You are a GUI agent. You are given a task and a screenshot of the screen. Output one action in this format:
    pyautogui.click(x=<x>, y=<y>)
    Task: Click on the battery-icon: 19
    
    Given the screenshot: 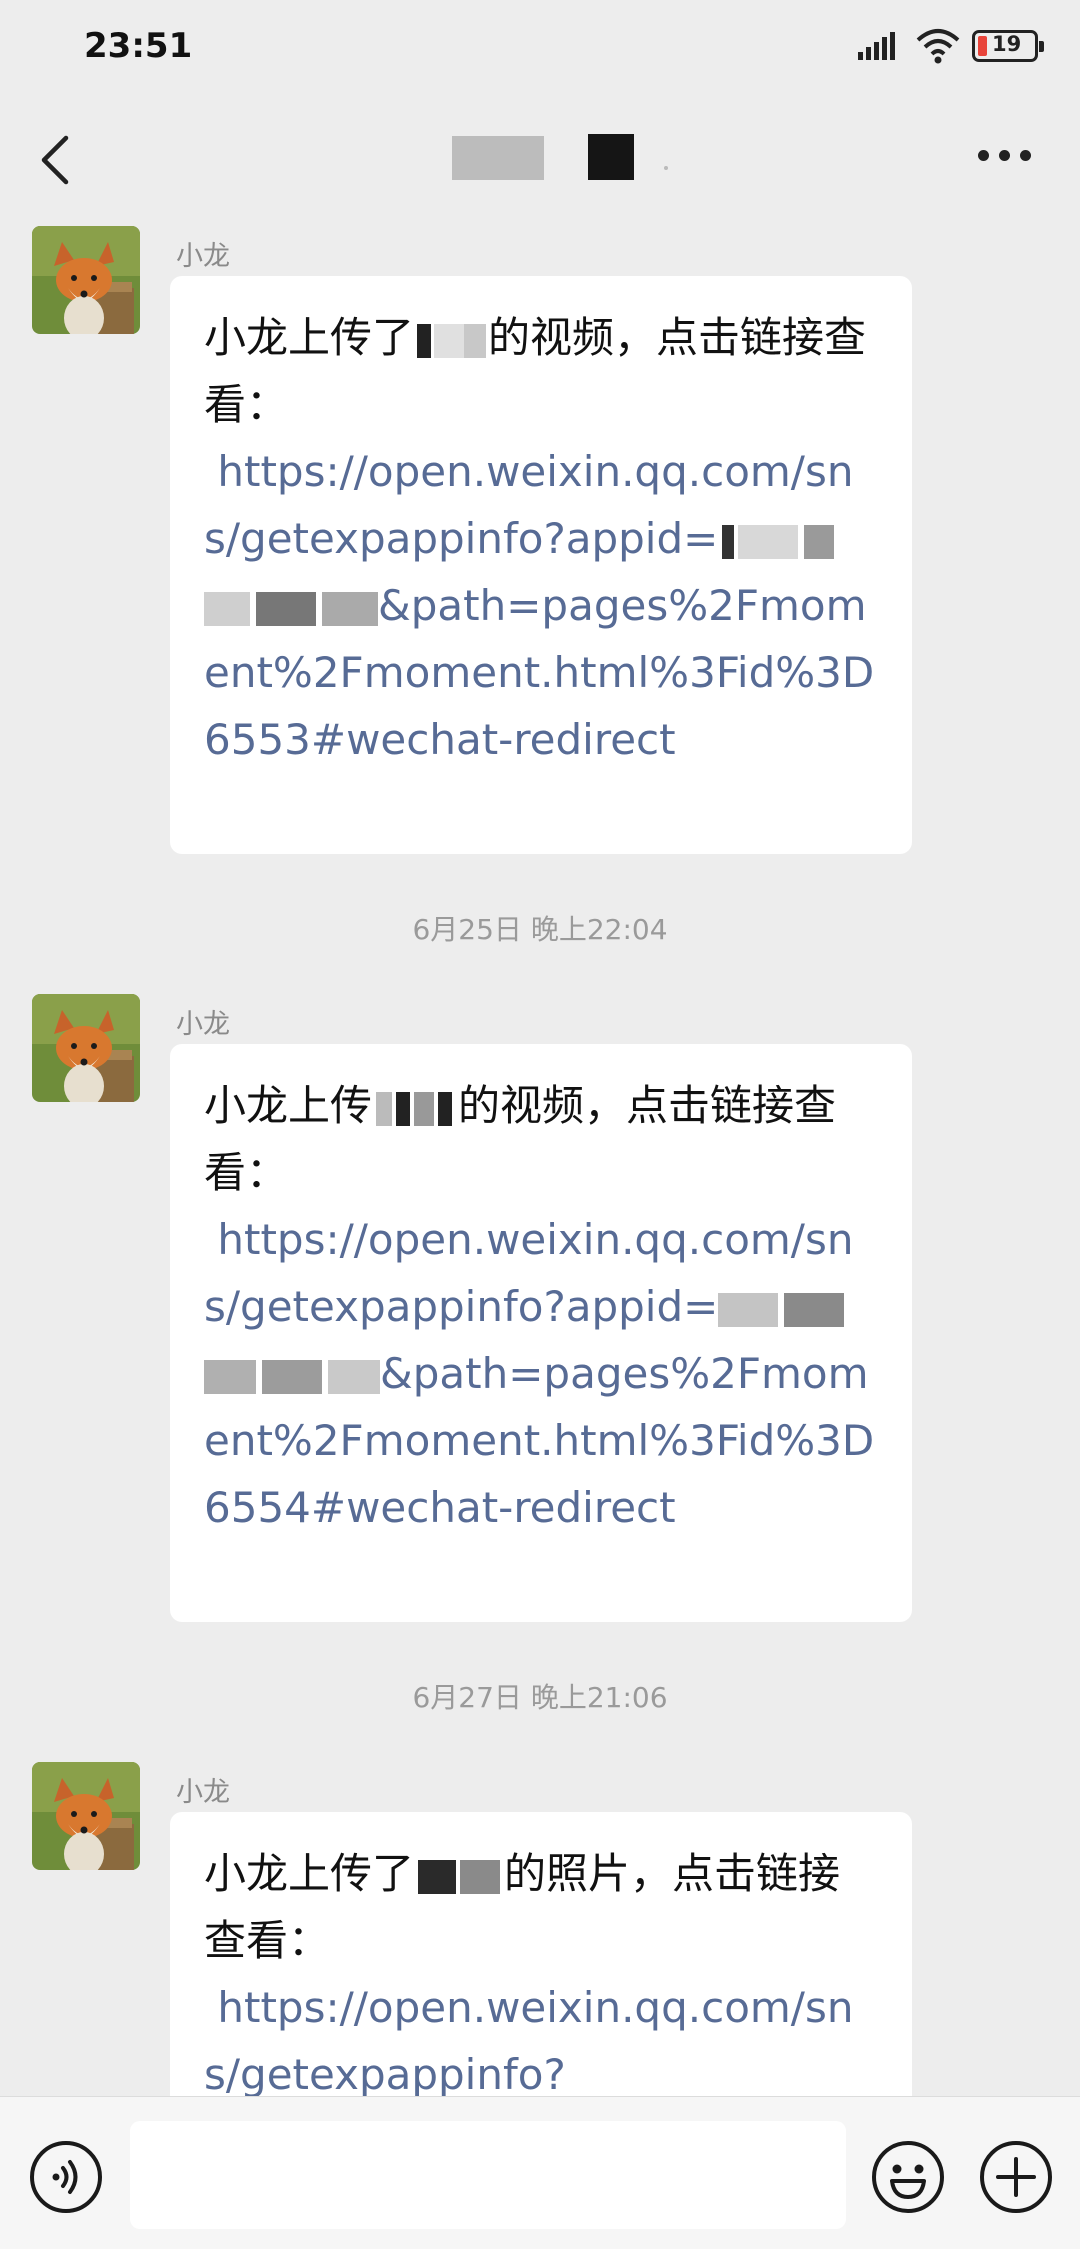 What is the action you would take?
    pyautogui.click(x=1008, y=46)
    